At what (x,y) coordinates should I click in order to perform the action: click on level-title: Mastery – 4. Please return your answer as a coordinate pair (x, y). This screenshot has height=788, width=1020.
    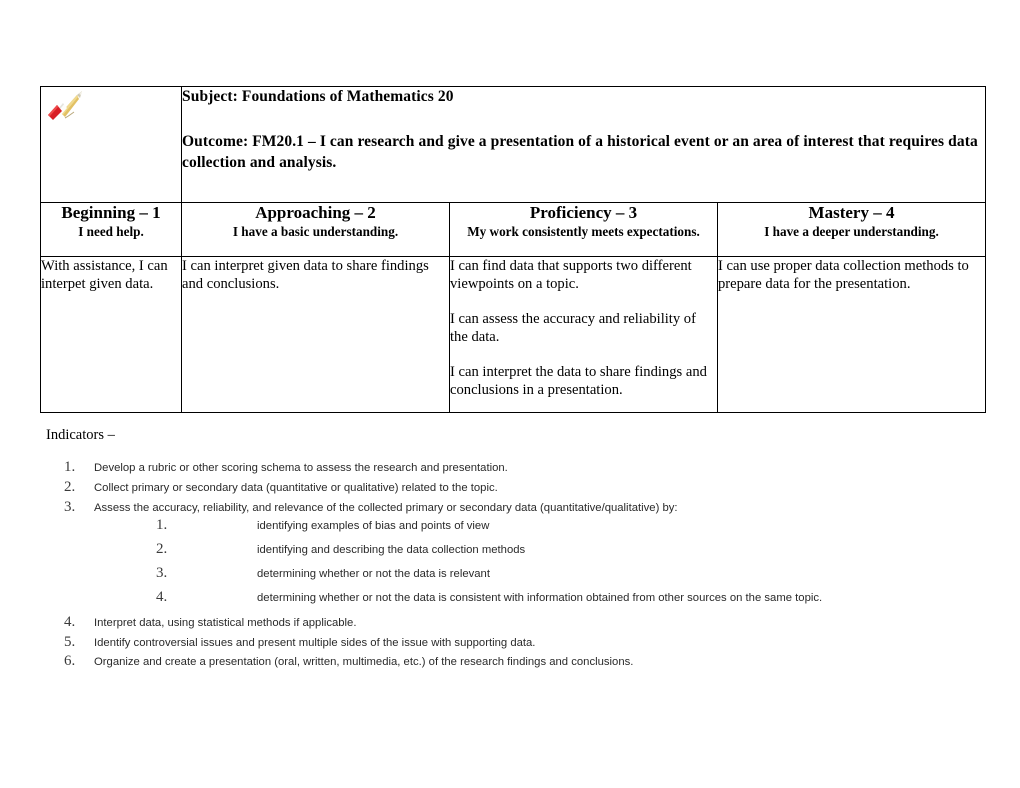
    Looking at the image, I should click on (851, 212).